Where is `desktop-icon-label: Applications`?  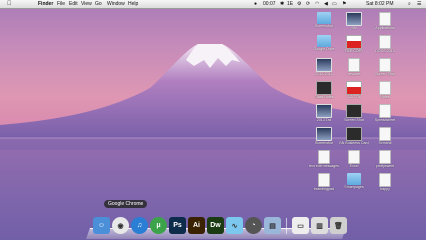
desktop-icon-label: Applications is located at coordinates (385, 28).